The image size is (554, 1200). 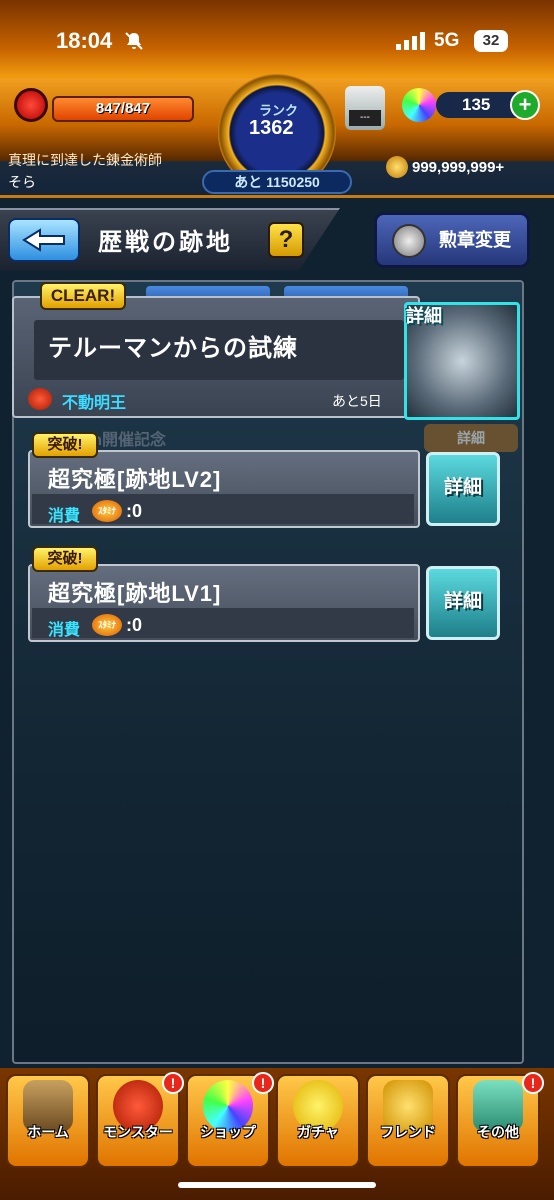 I want to click on back-arrow-icon, so click(x=43, y=240).